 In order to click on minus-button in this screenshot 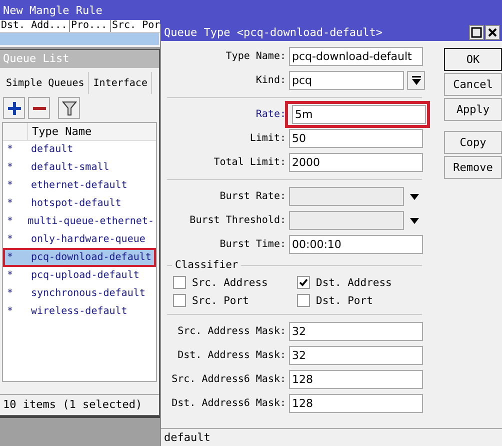, I will do `click(39, 108)`.